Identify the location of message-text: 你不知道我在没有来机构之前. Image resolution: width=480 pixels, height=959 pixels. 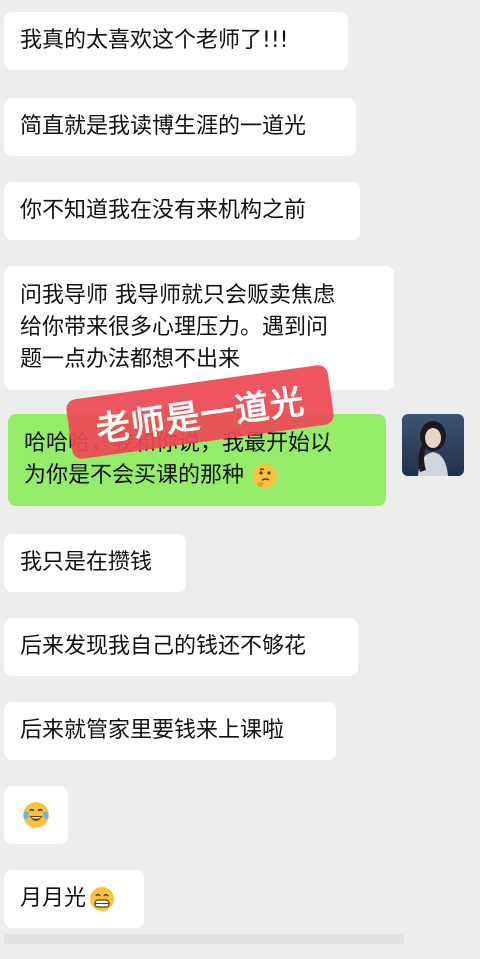
(163, 210).